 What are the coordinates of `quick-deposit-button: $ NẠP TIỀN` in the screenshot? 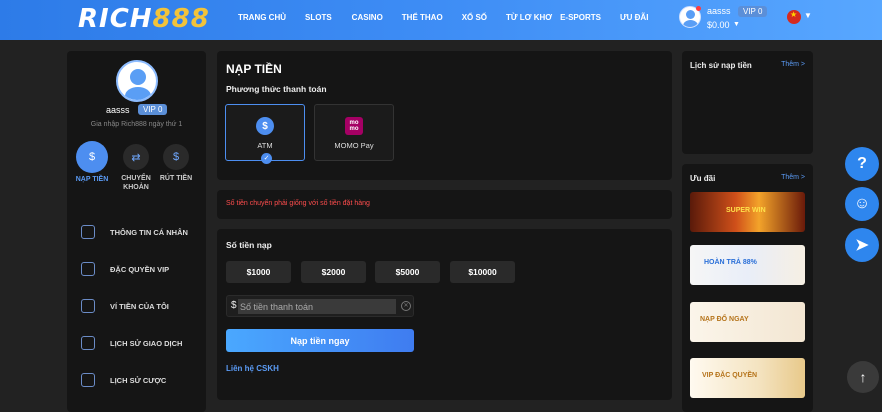 It's located at (92, 162).